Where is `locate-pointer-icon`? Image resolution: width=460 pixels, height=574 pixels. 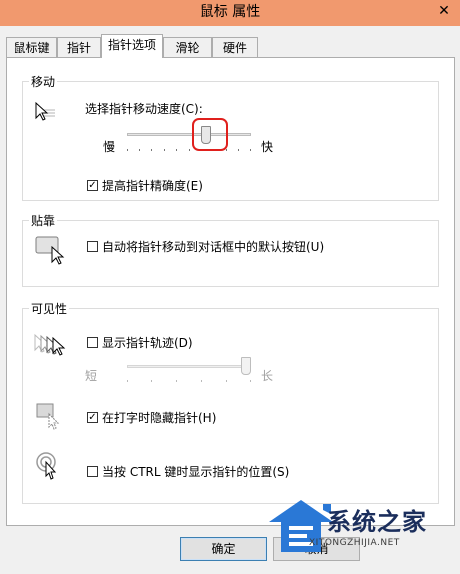 locate-pointer-icon is located at coordinates (46, 466).